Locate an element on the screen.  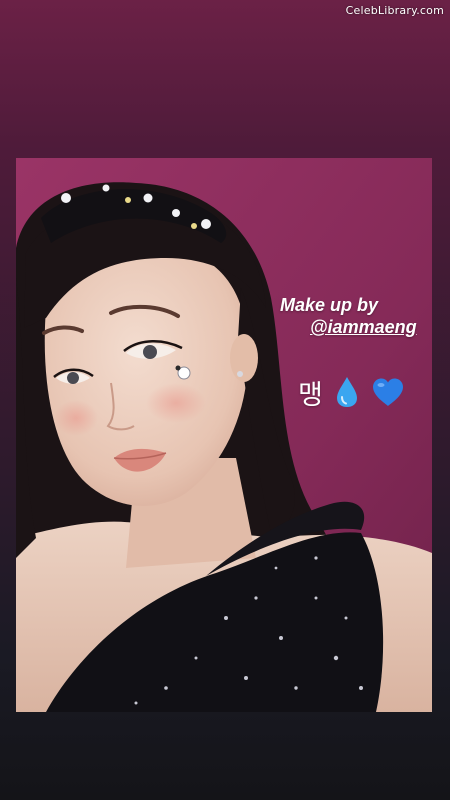
korean-text-sticker: 맹 is located at coordinates (310, 395).